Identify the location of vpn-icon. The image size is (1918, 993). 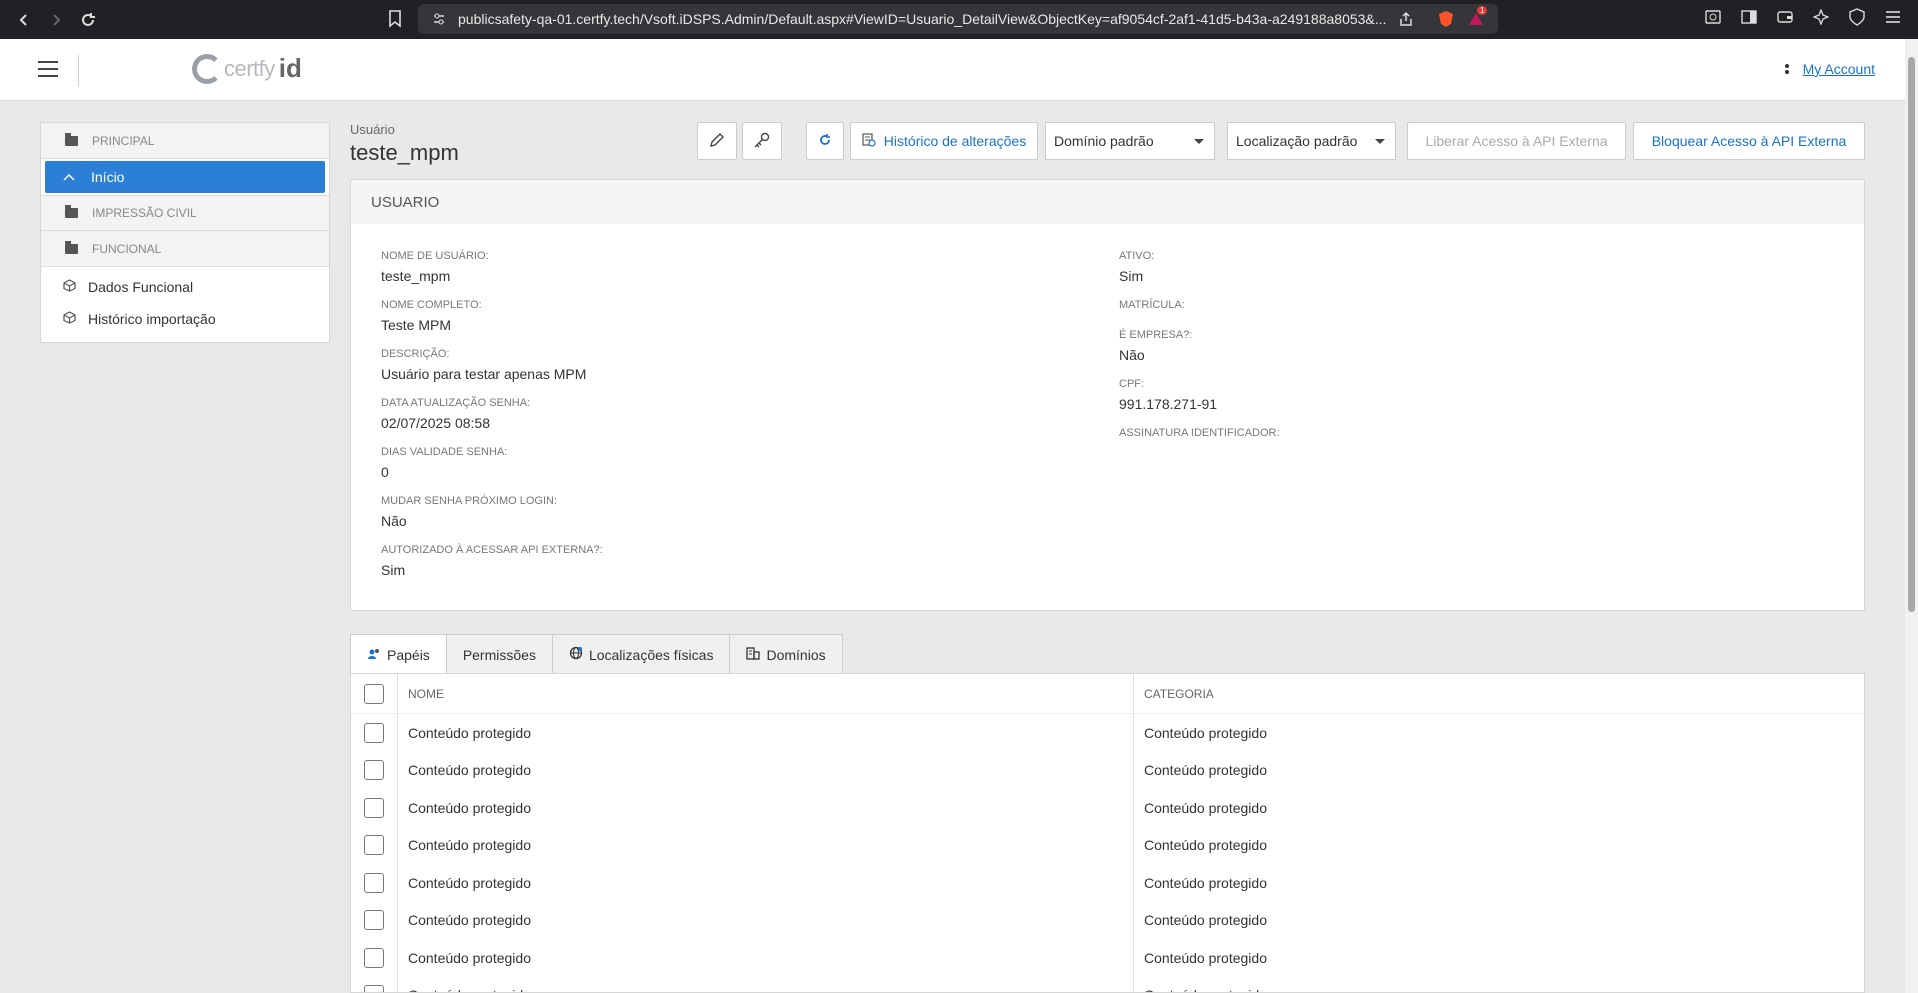
(1857, 17).